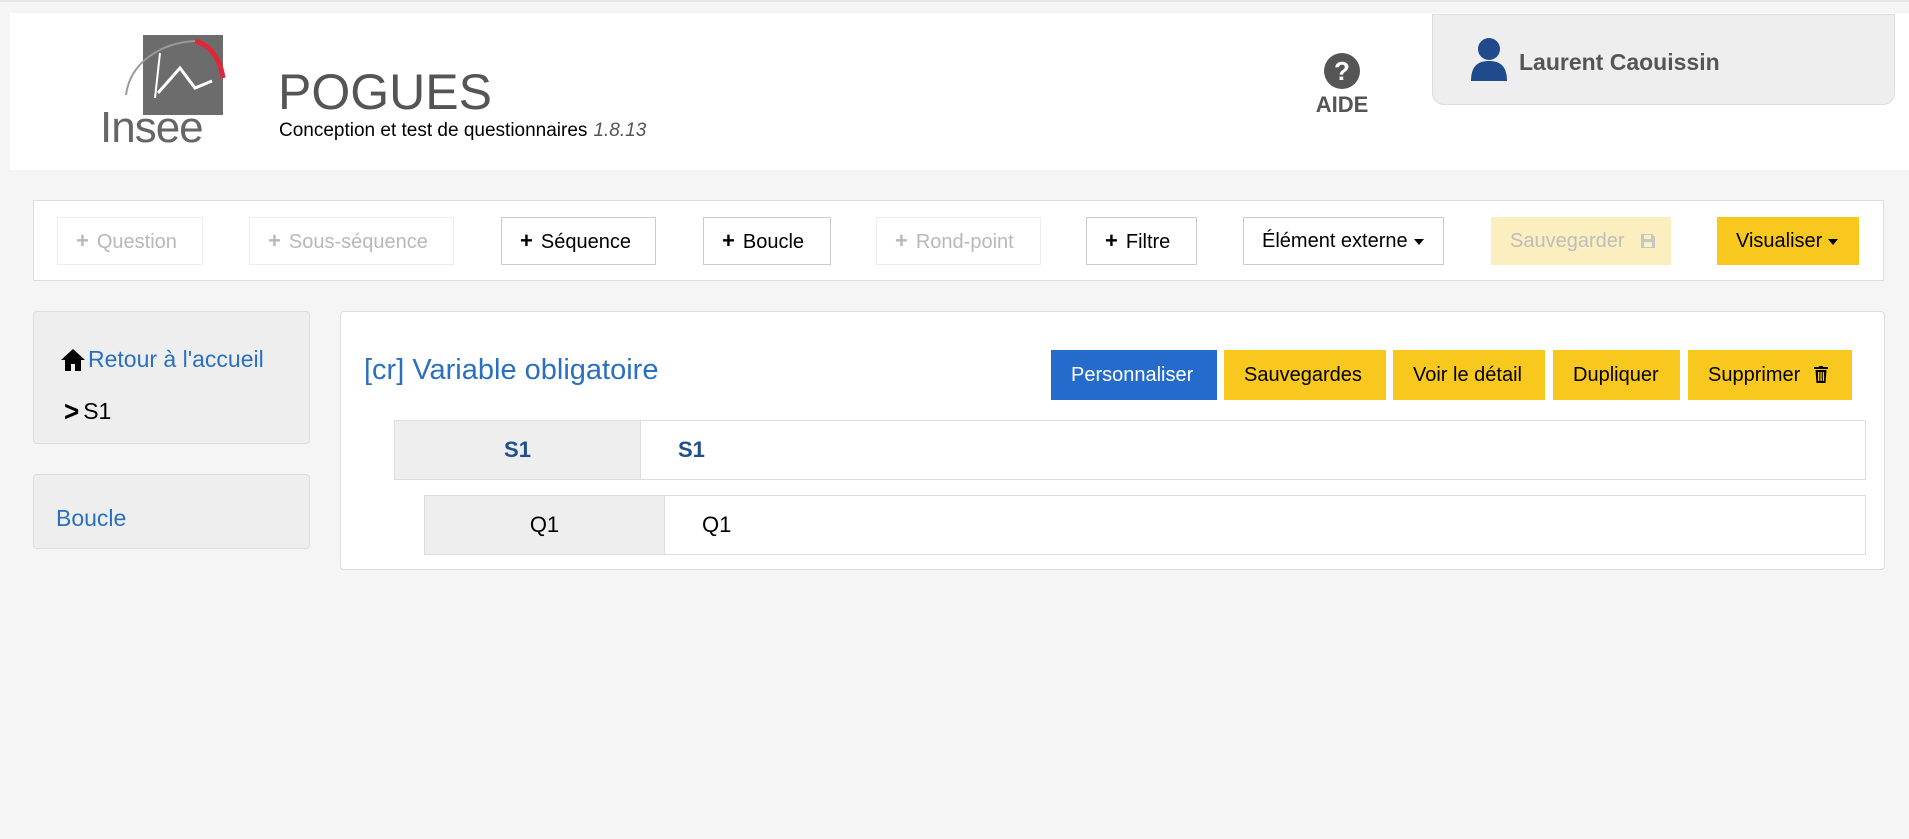 This screenshot has width=1909, height=839. I want to click on insee-logo: Insee, so click(165, 88).